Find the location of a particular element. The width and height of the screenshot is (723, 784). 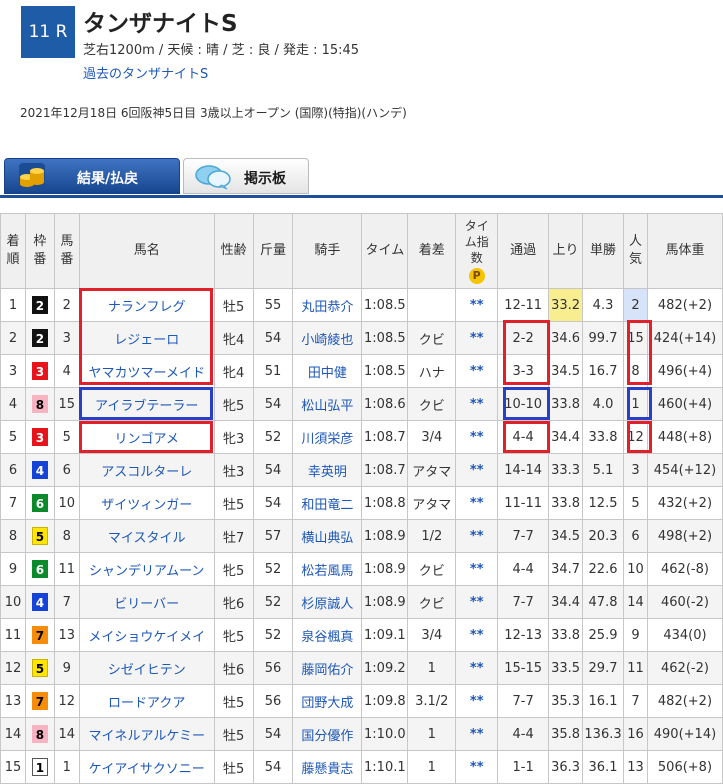

last-3f-cell: 33.5 is located at coordinates (566, 668).